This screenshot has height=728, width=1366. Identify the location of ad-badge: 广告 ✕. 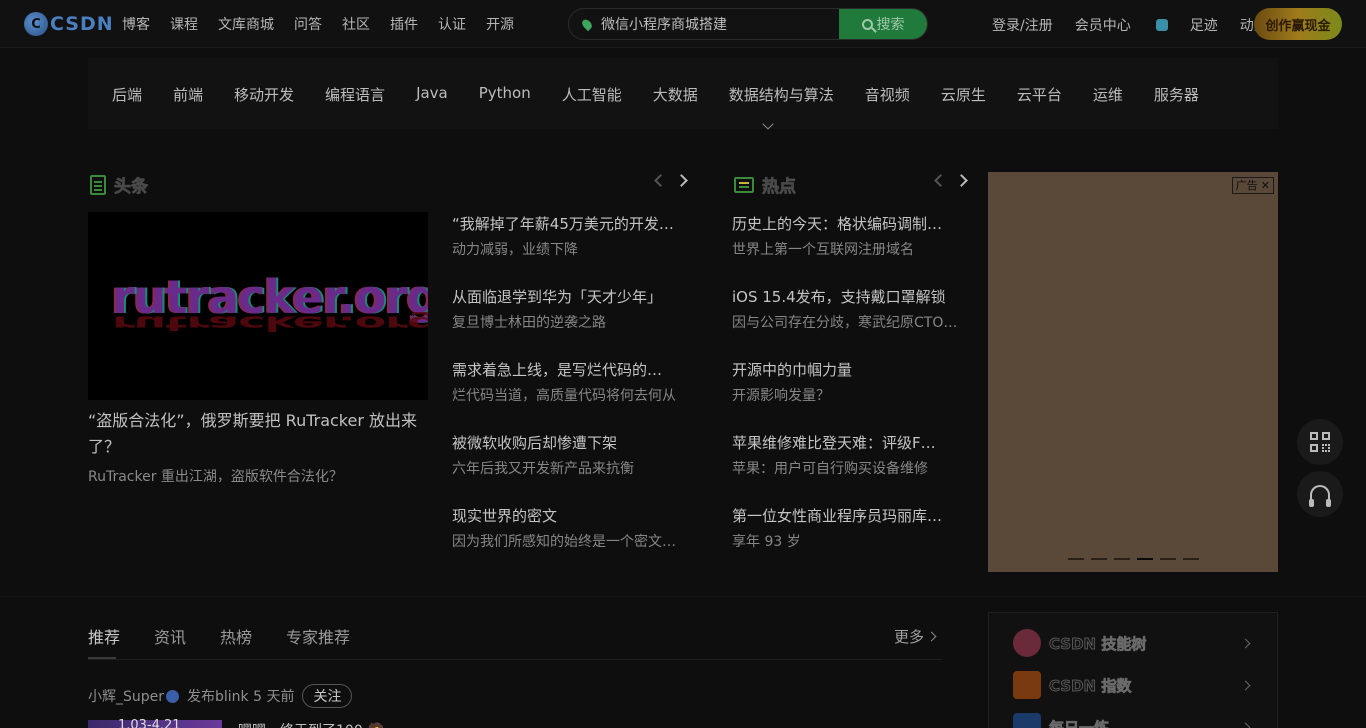
(1252, 185).